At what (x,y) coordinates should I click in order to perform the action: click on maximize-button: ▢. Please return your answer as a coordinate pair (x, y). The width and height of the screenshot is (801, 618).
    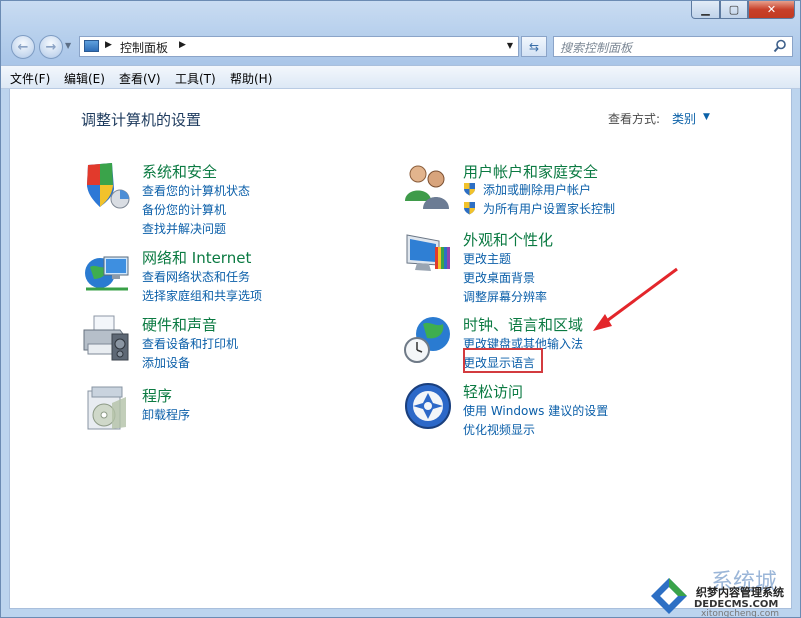
    Looking at the image, I should click on (734, 10).